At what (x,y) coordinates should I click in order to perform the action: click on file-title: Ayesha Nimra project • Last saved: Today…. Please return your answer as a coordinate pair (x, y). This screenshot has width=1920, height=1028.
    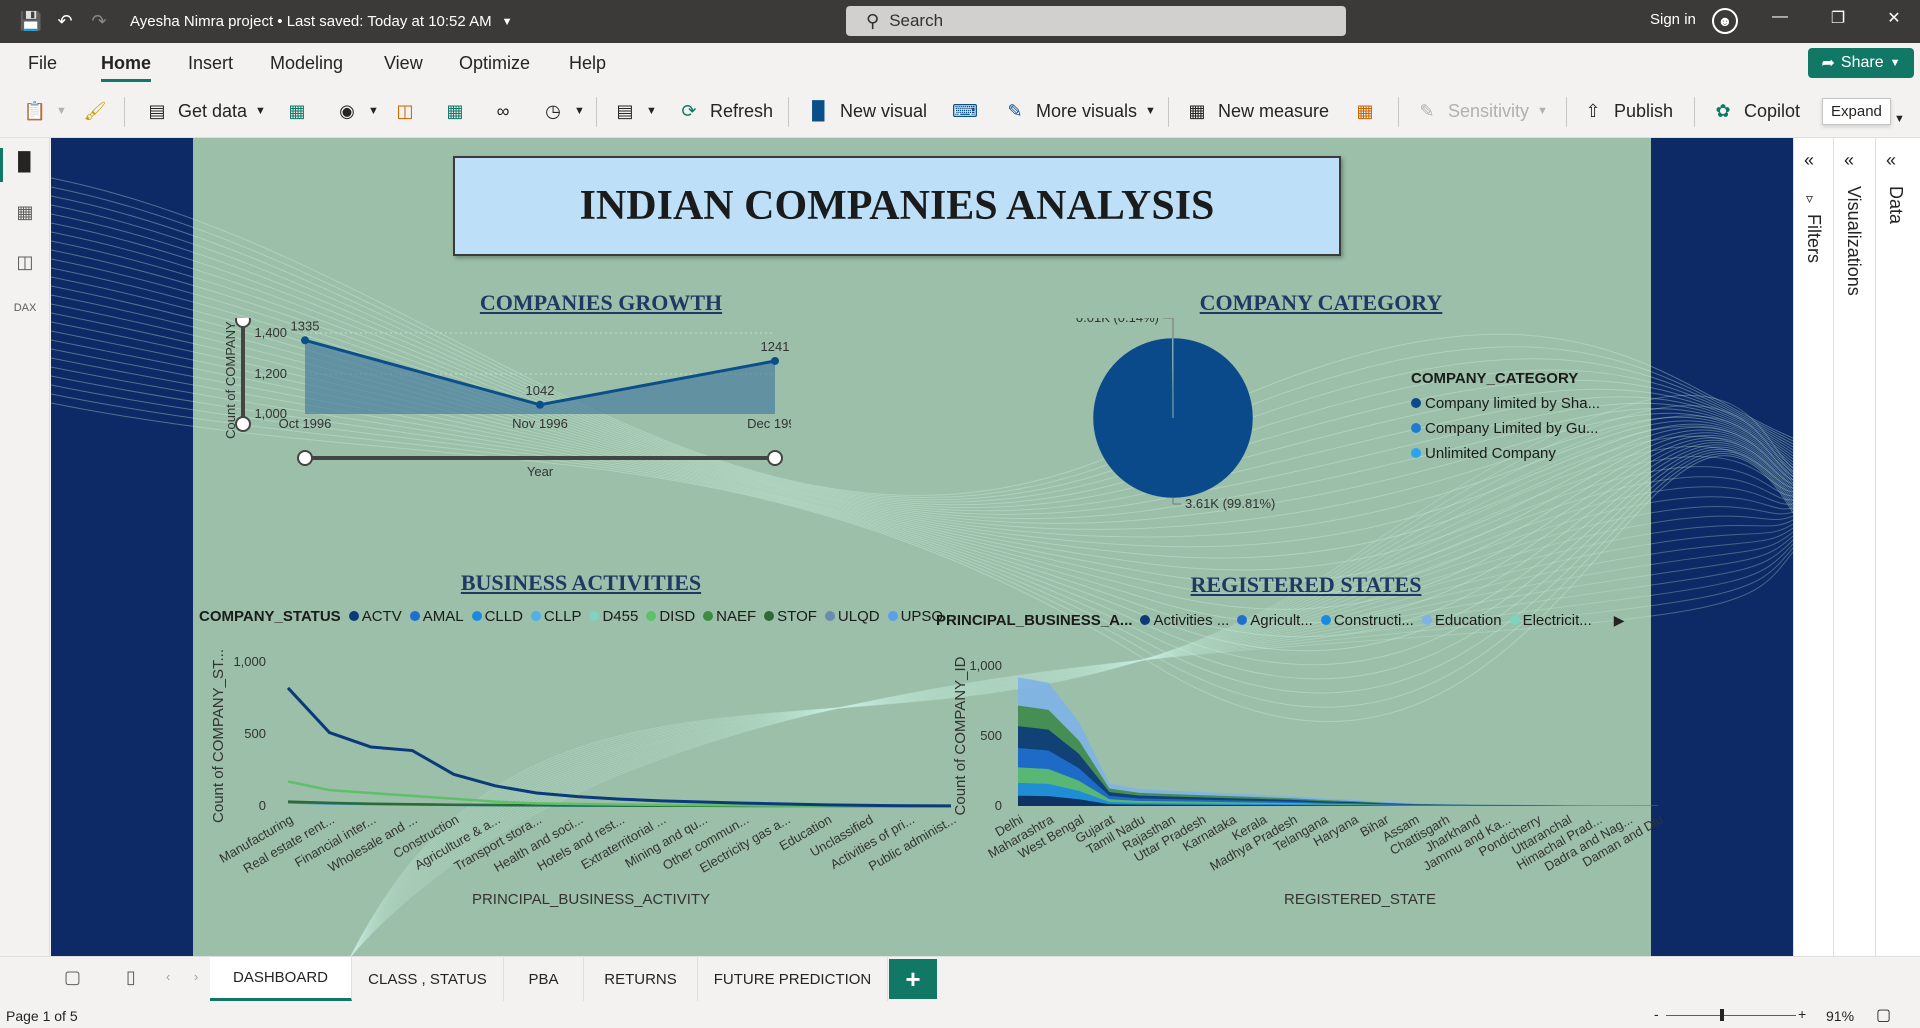
    Looking at the image, I should click on (311, 21).